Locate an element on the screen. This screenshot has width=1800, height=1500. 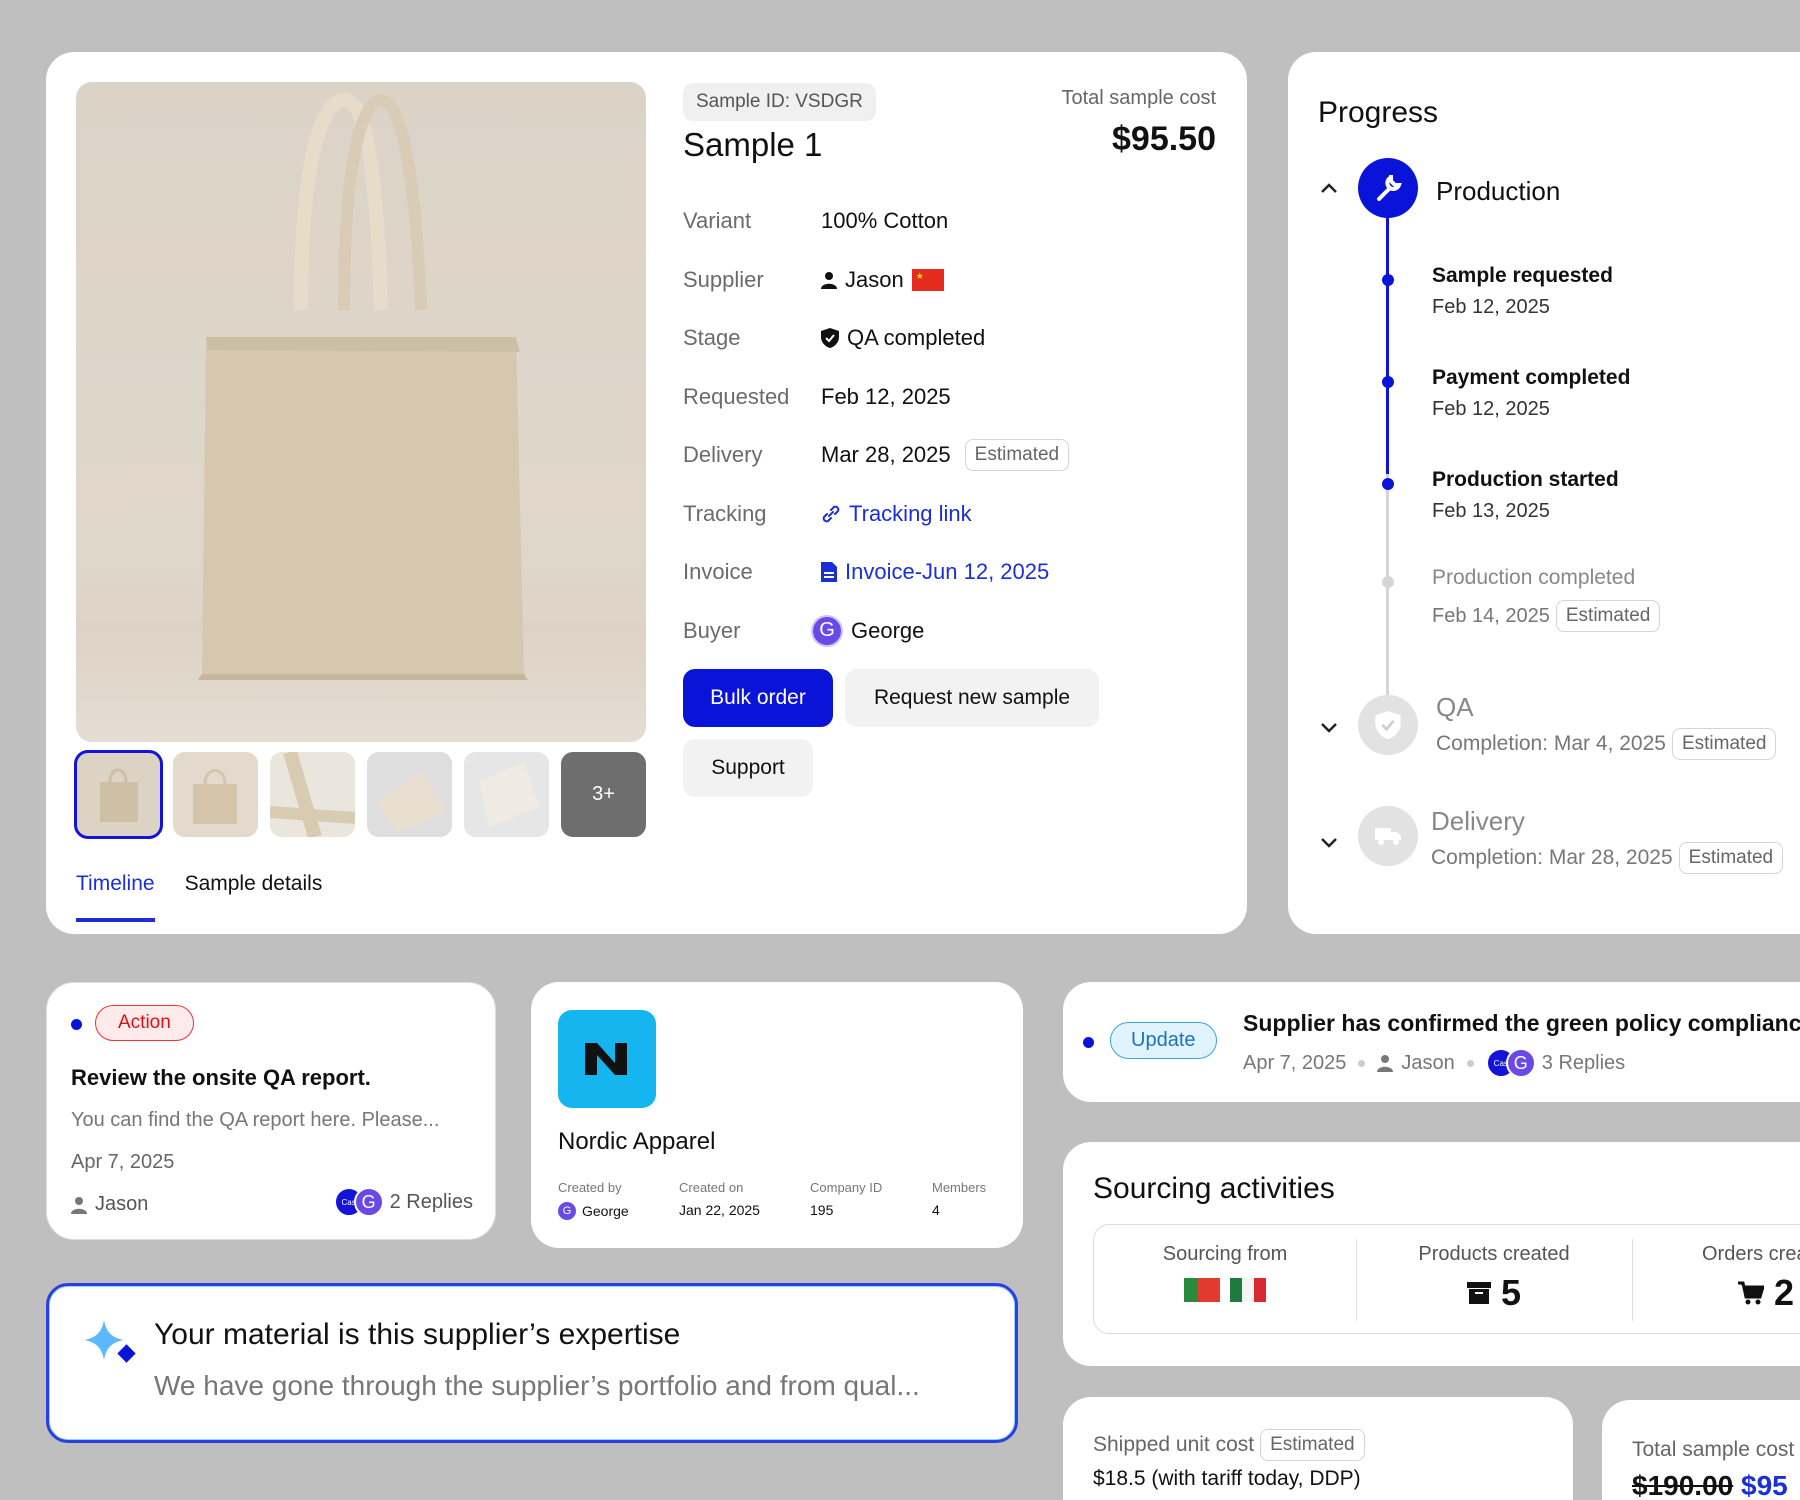
request-new-sample-button: Request new sample is located at coordinates (972, 698).